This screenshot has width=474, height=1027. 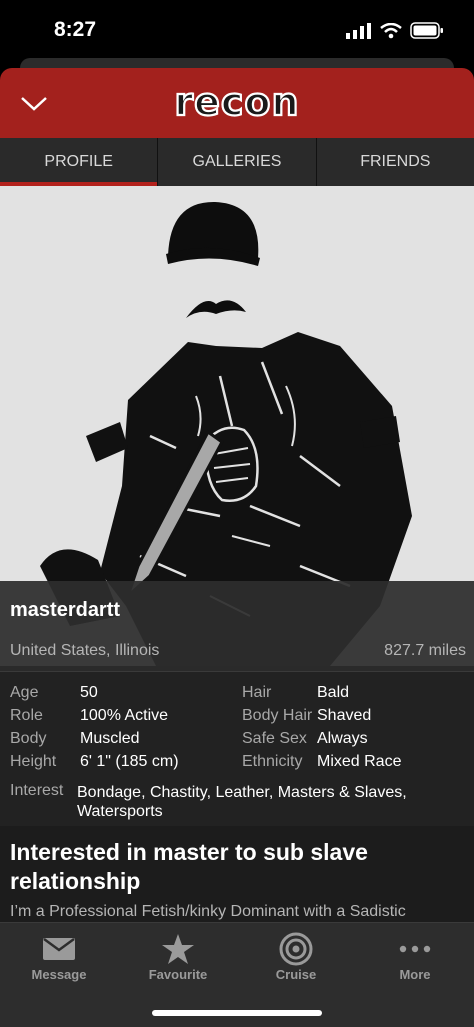 What do you see at coordinates (257, 692) in the screenshot?
I see `stat-label-hair: Hair` at bounding box center [257, 692].